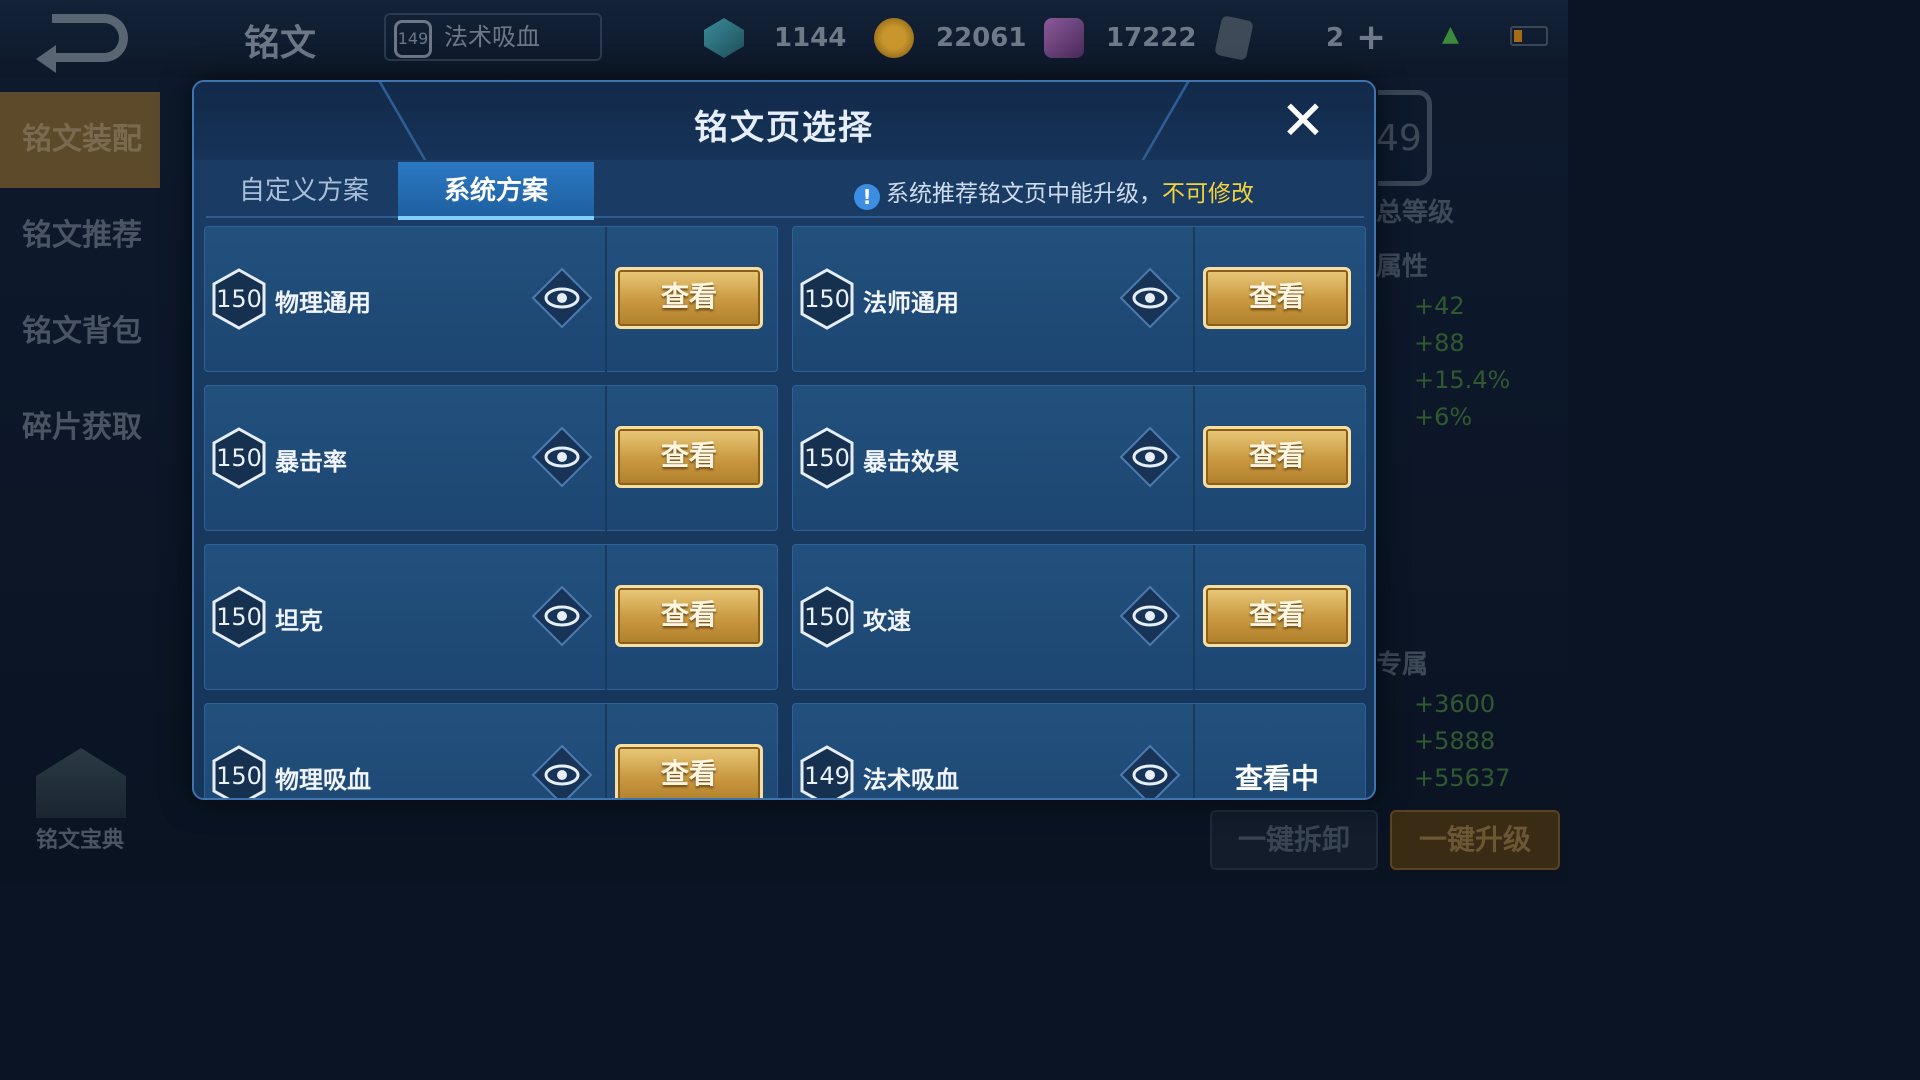 The width and height of the screenshot is (1920, 1080). I want to click on page-card: 150 物理通用 查看, so click(491, 299).